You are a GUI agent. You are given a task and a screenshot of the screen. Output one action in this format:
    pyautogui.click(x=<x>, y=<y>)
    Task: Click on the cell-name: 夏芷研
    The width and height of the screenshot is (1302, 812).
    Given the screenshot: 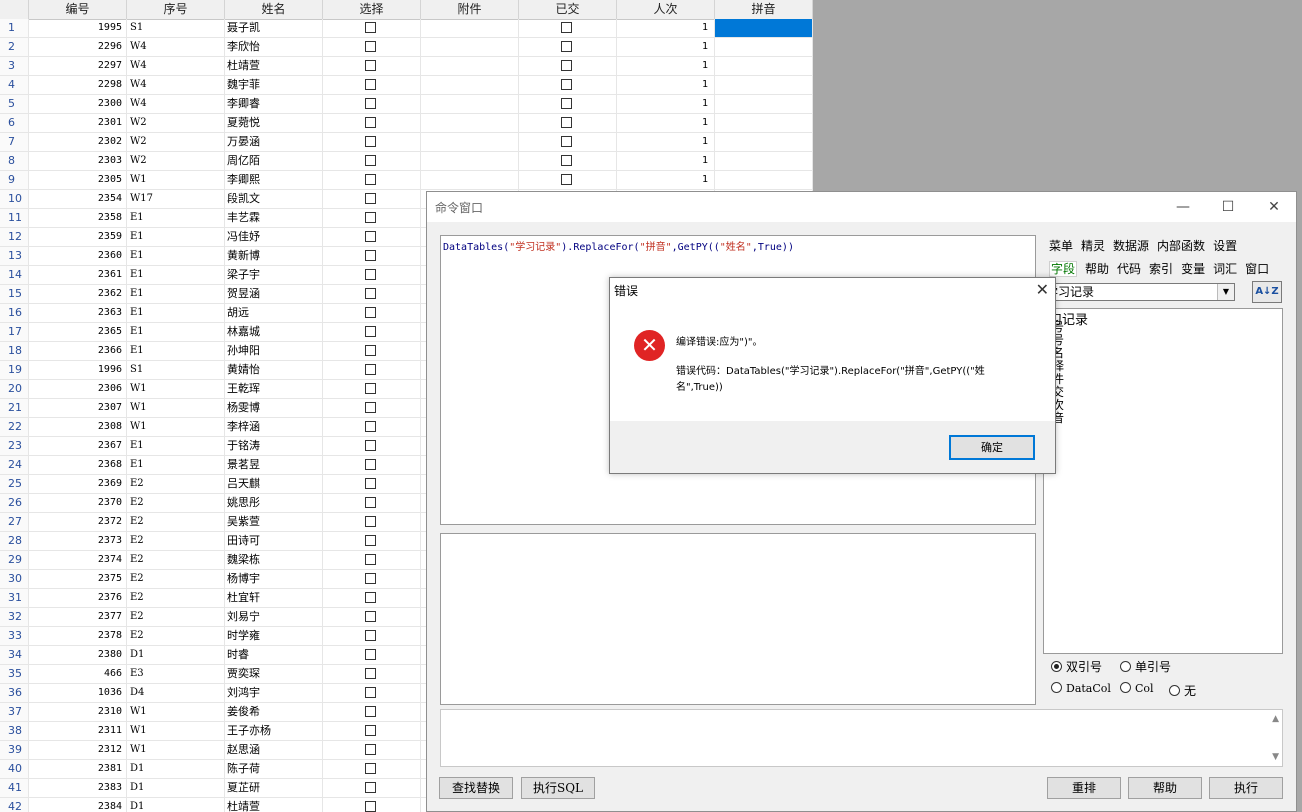 What is the action you would take?
    pyautogui.click(x=274, y=788)
    